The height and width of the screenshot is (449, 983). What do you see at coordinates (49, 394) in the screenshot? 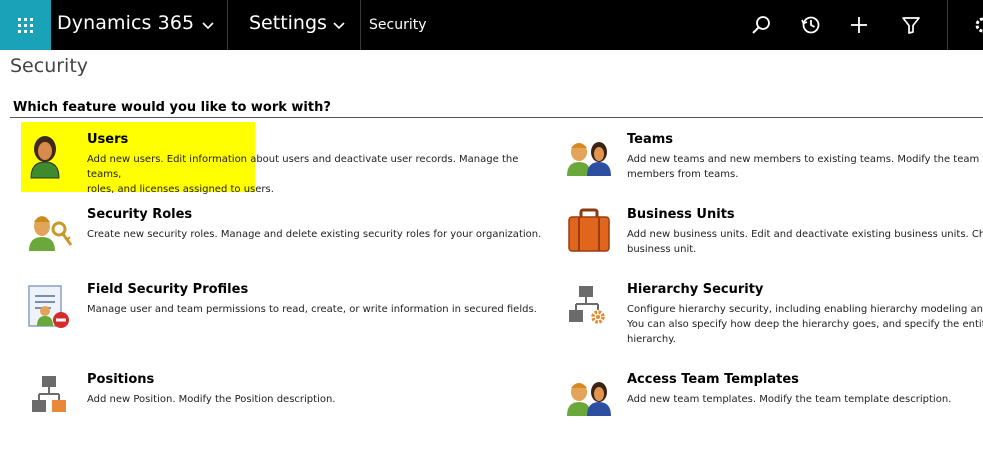
I see `position-hierarchy-icon` at bounding box center [49, 394].